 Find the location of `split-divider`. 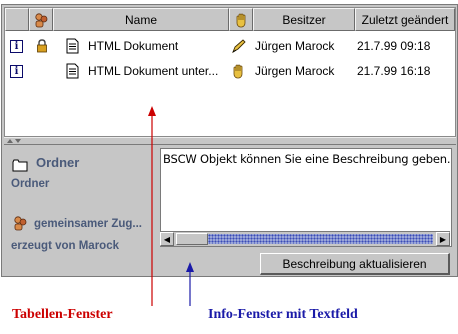

split-divider is located at coordinates (230, 141).